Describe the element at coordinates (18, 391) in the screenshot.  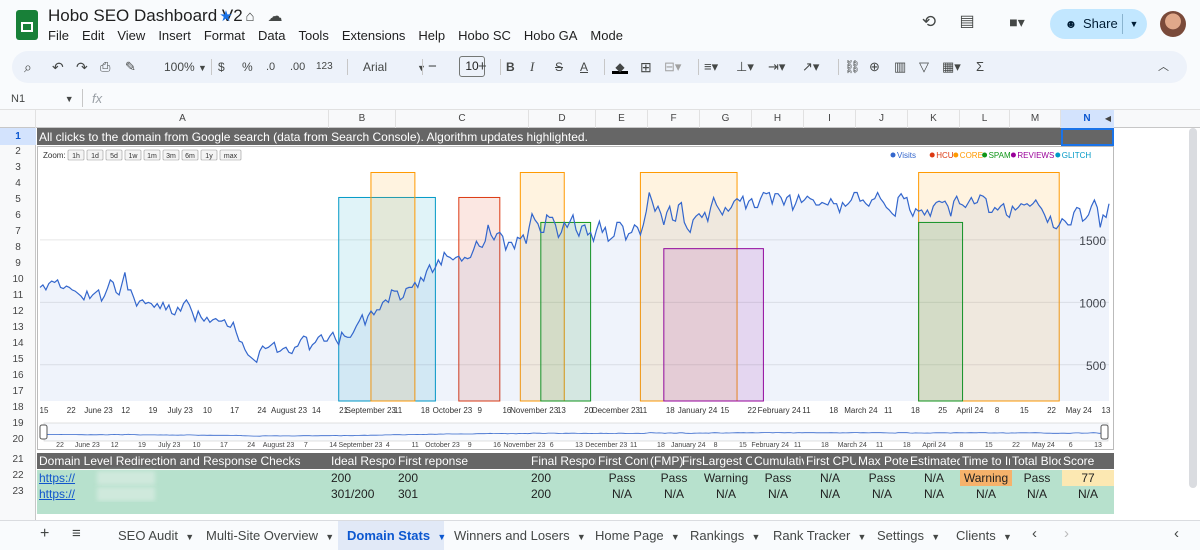
I see `row-header: 17` at that location.